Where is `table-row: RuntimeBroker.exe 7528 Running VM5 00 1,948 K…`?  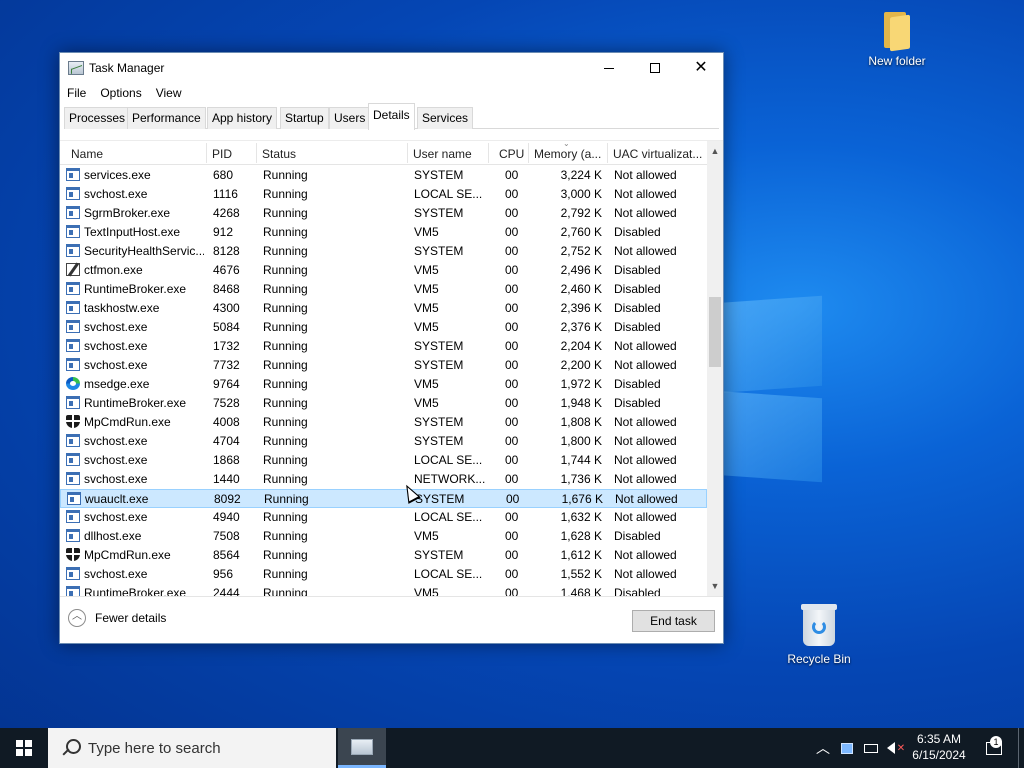 table-row: RuntimeBroker.exe 7528 Running VM5 00 1,948 K… is located at coordinates (383, 403).